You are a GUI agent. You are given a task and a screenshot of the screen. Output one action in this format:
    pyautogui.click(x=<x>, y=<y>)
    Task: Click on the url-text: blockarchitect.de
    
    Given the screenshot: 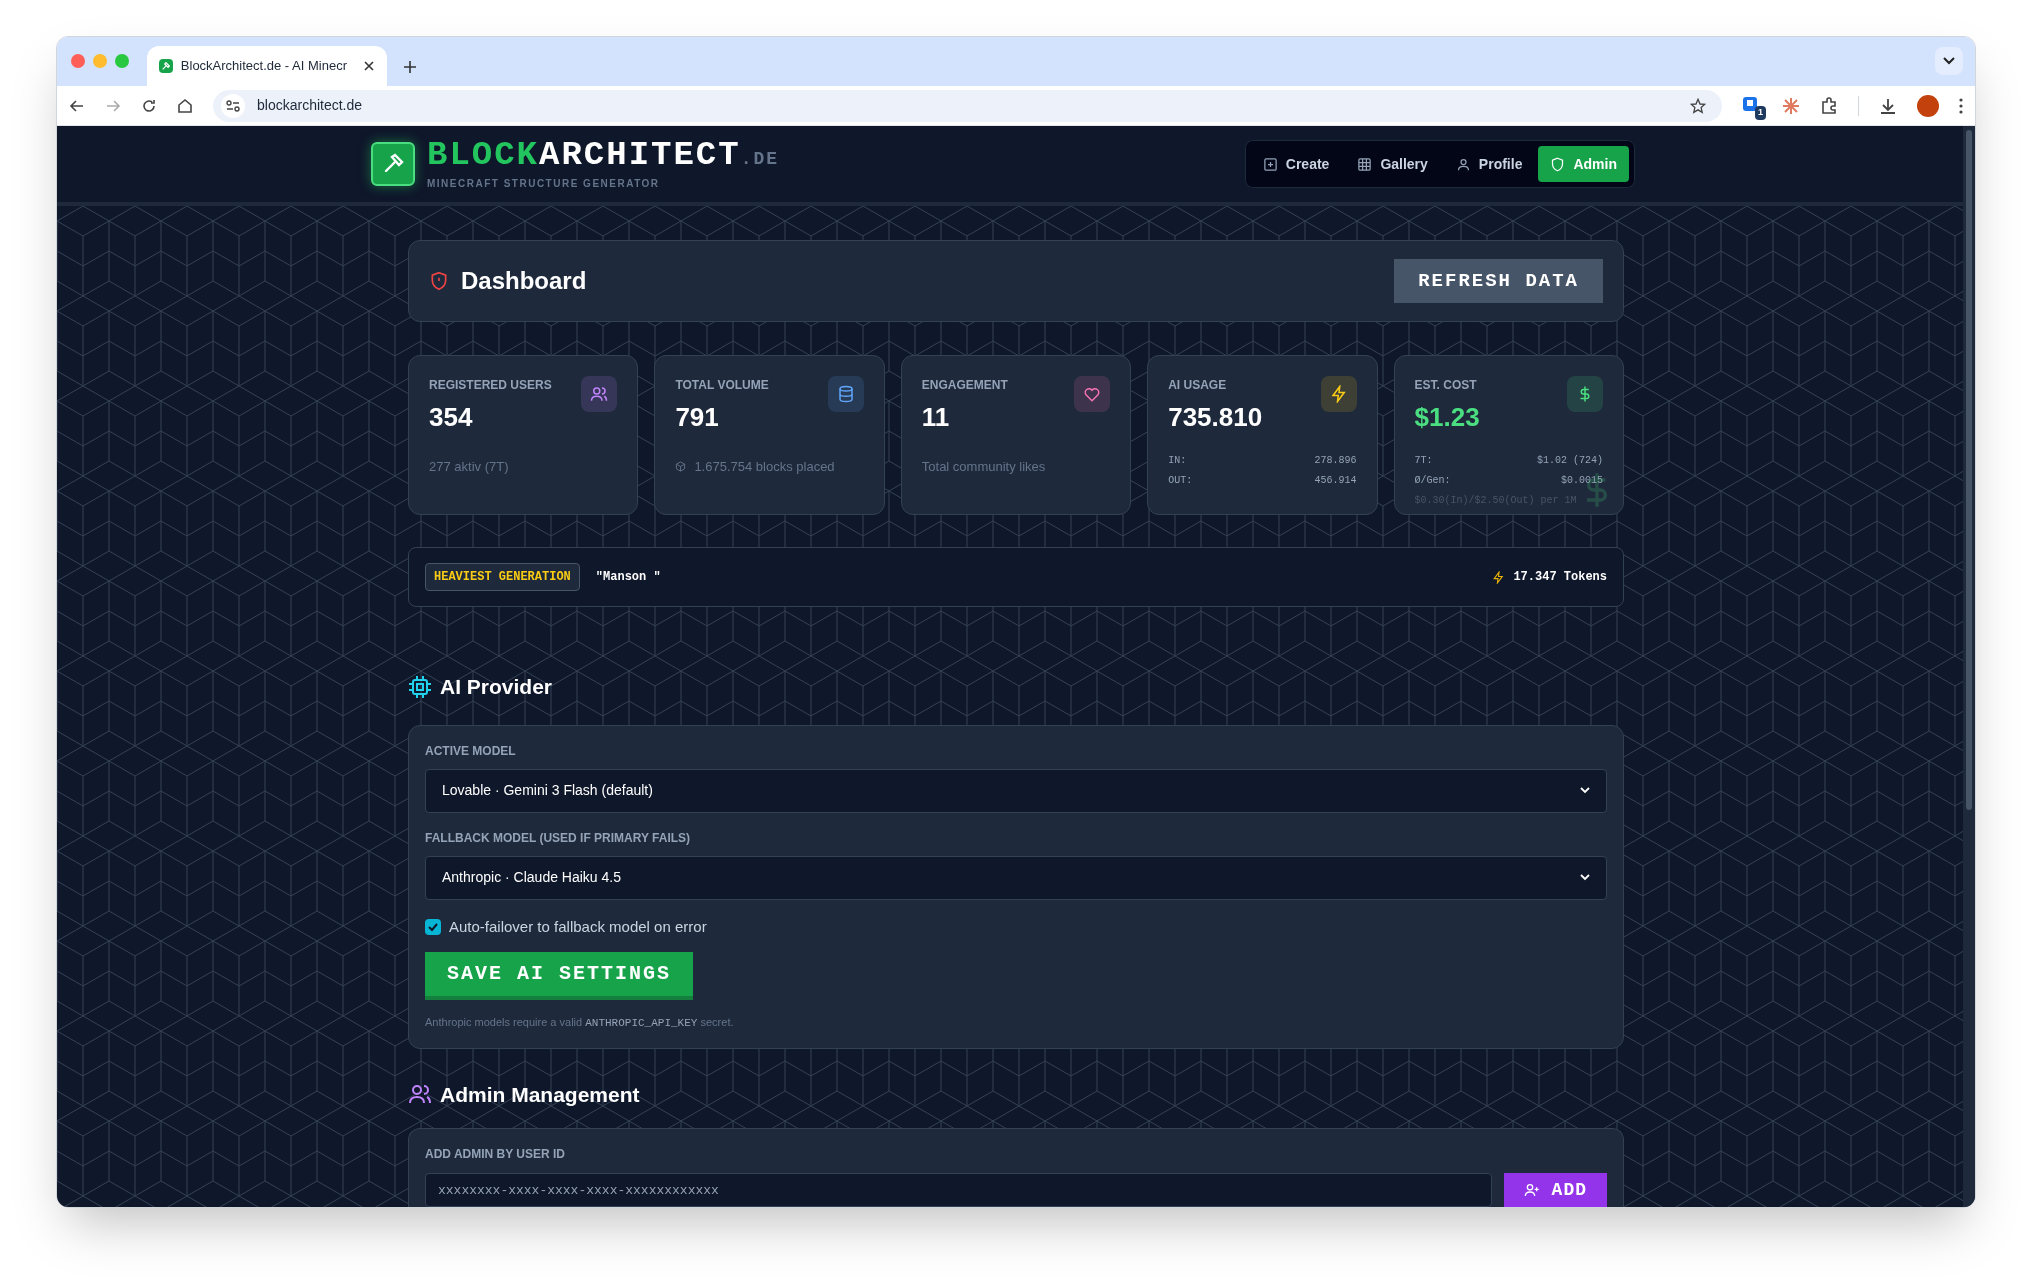 What is the action you would take?
    pyautogui.click(x=310, y=105)
    